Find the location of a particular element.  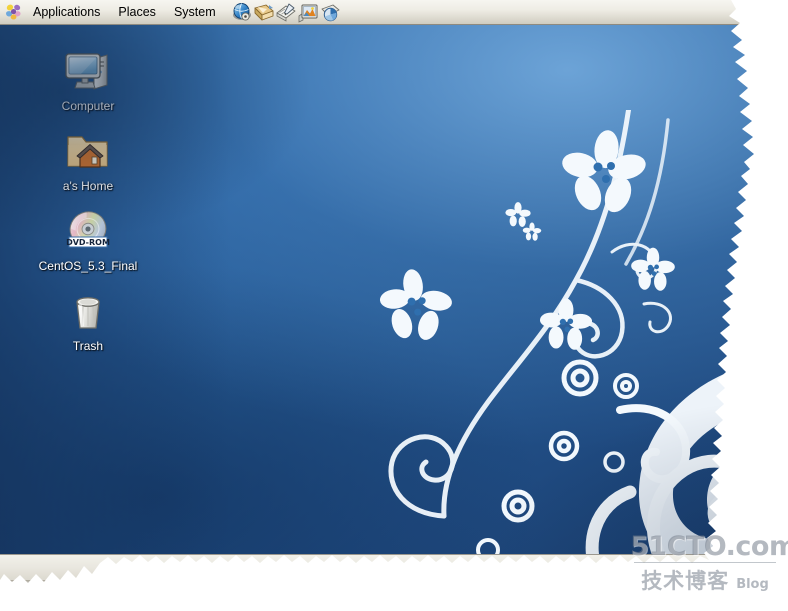

desktop-icon-dvdrom: DVD-ROM CentOS_5.3_Final is located at coordinates (88, 239).